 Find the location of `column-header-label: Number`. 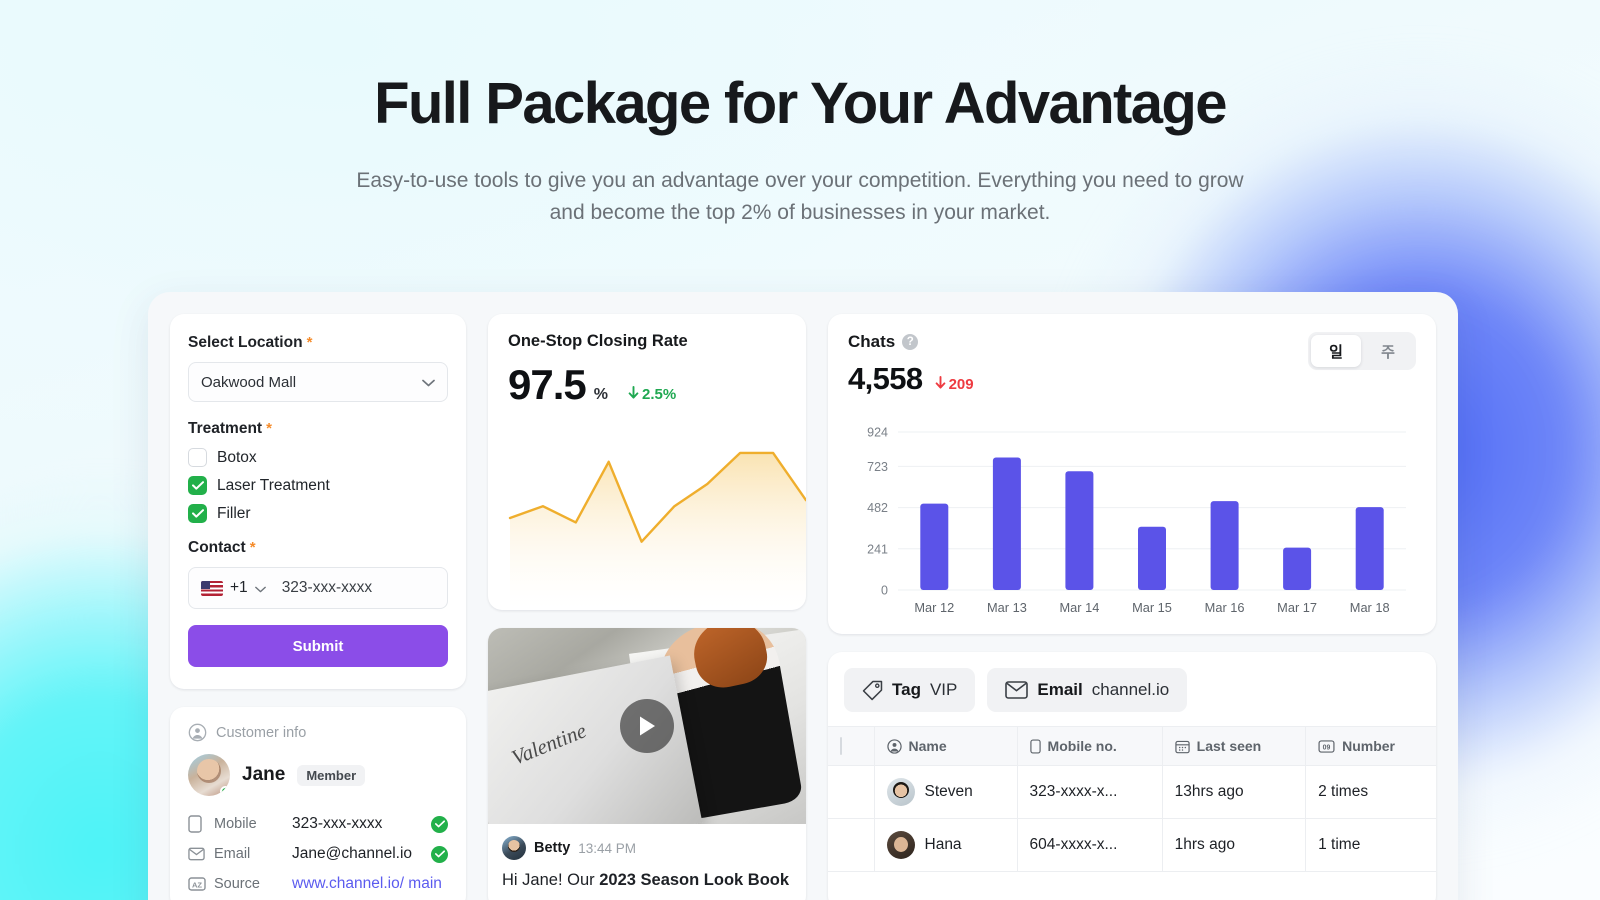

column-header-label: Number is located at coordinates (1369, 746).